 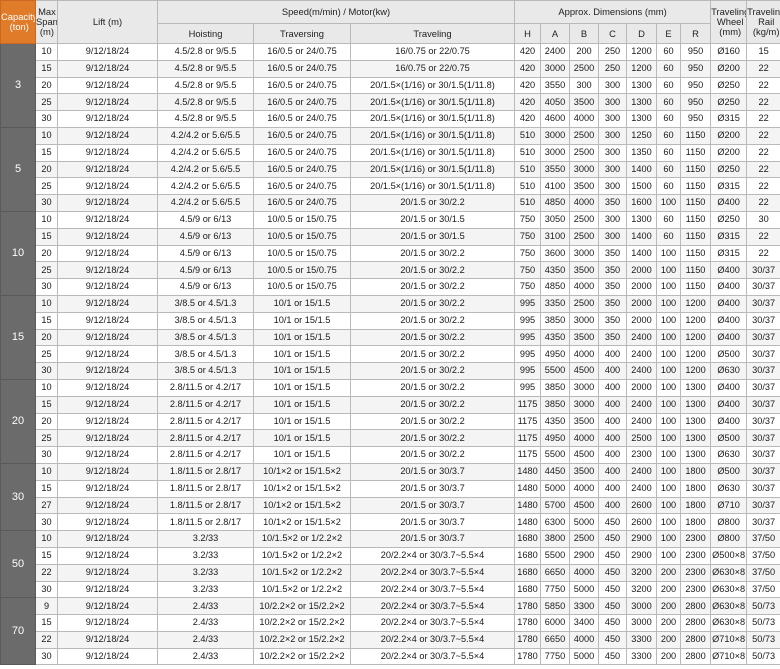 I want to click on traversing-cell: 10/2.2×2 or 15/2.2×2, so click(x=302, y=656).